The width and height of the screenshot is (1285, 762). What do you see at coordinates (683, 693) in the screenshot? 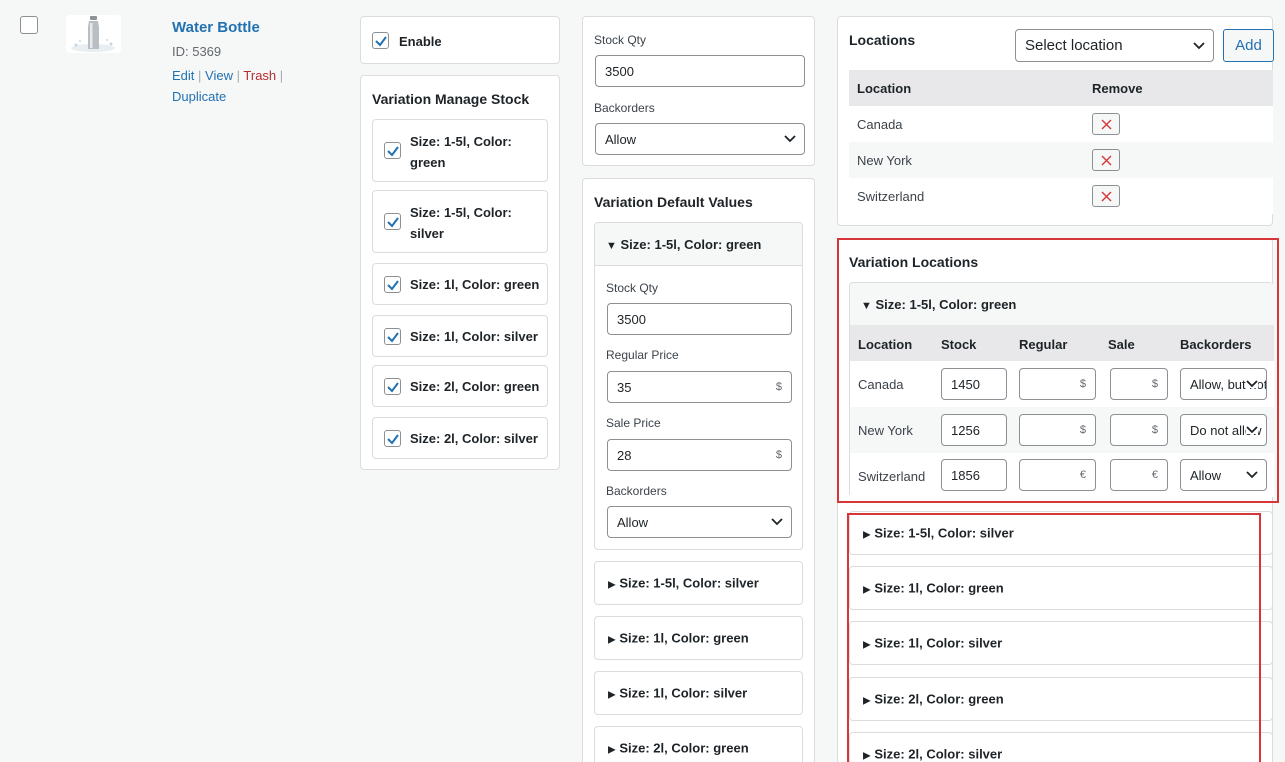
I see `accordion-title-text: Size: 1l, Color: silver` at bounding box center [683, 693].